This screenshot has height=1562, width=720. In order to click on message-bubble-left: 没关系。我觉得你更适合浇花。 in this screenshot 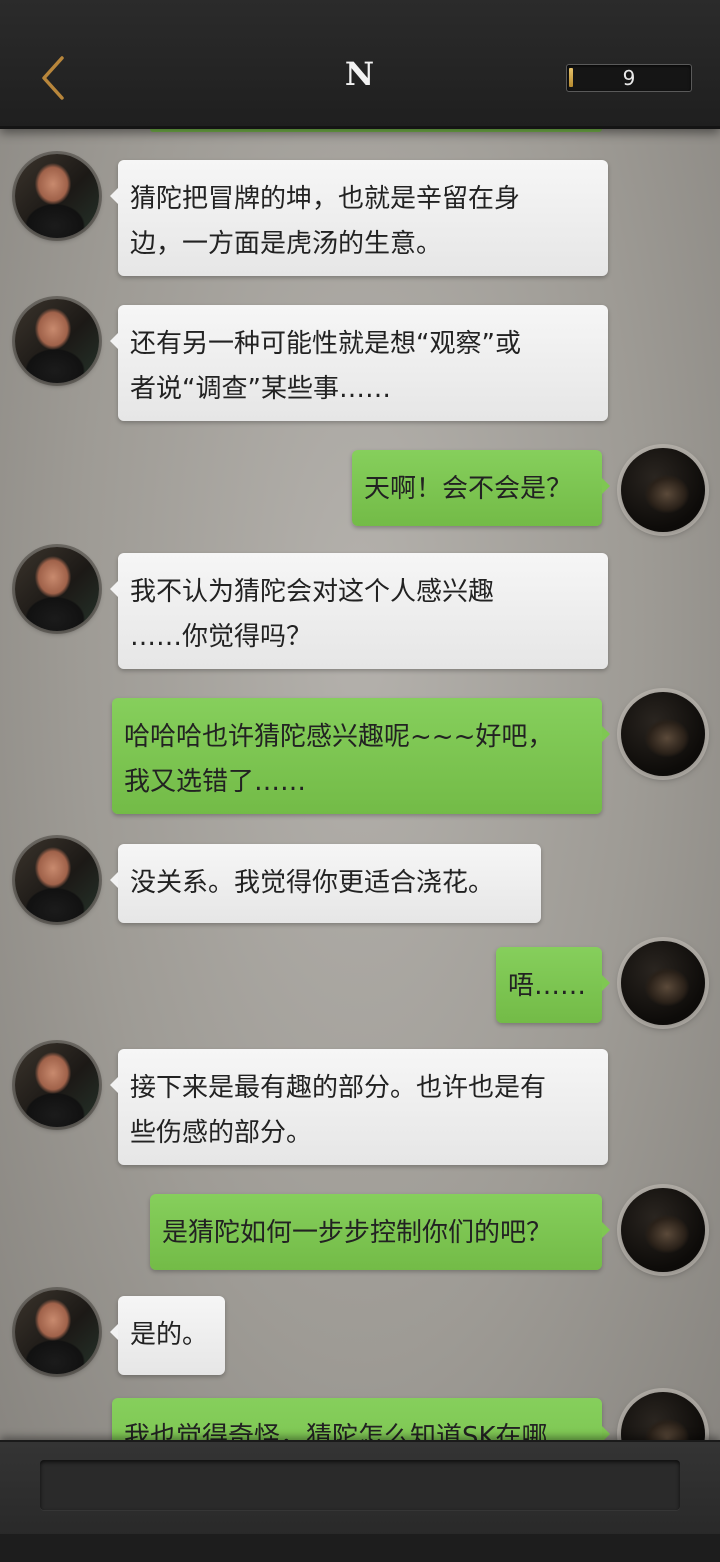, I will do `click(325, 883)`.